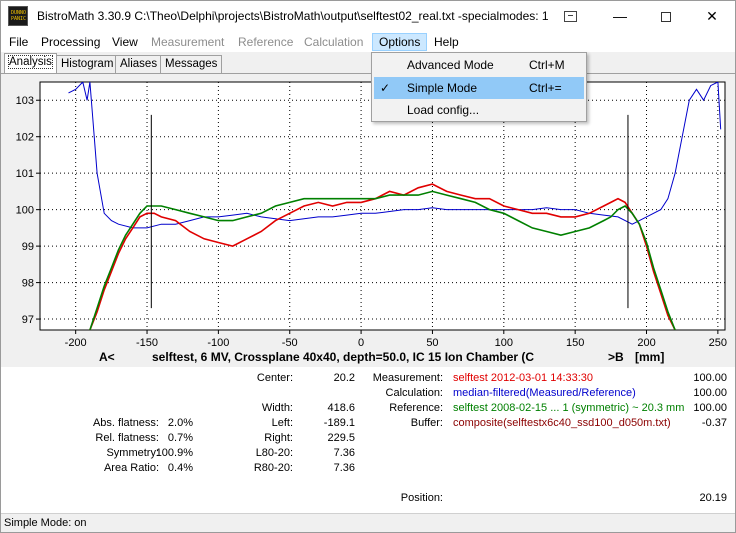 The height and width of the screenshot is (533, 736). I want to click on area-ratio-value: 0.4%, so click(180, 468).